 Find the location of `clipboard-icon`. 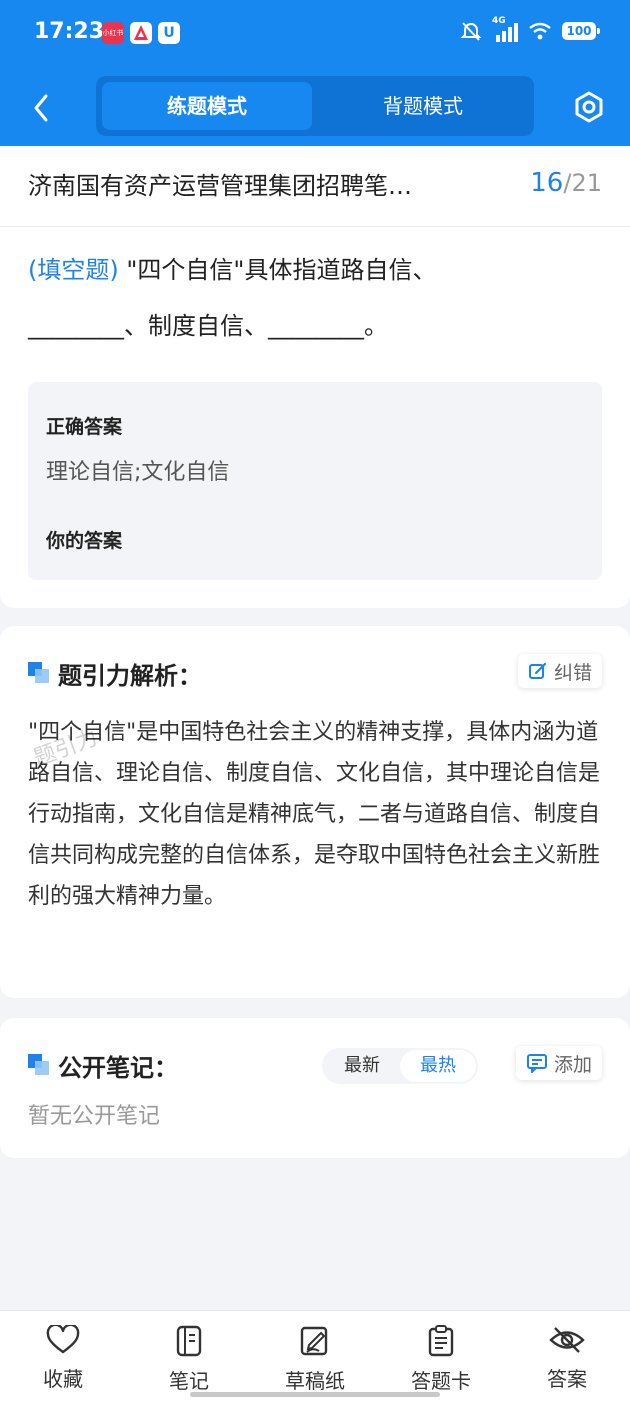

clipboard-icon is located at coordinates (441, 1341).